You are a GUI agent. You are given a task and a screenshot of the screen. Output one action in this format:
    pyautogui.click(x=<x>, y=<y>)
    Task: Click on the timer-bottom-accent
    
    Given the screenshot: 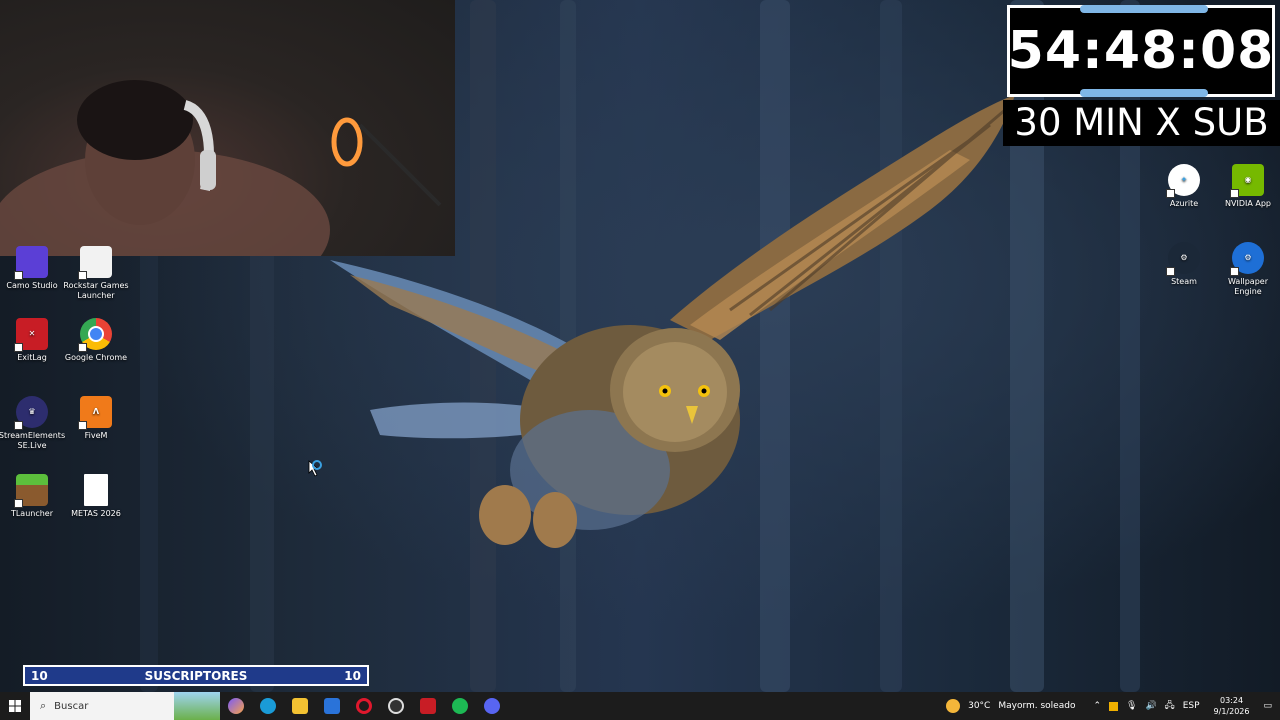 What is the action you would take?
    pyautogui.click(x=1144, y=93)
    